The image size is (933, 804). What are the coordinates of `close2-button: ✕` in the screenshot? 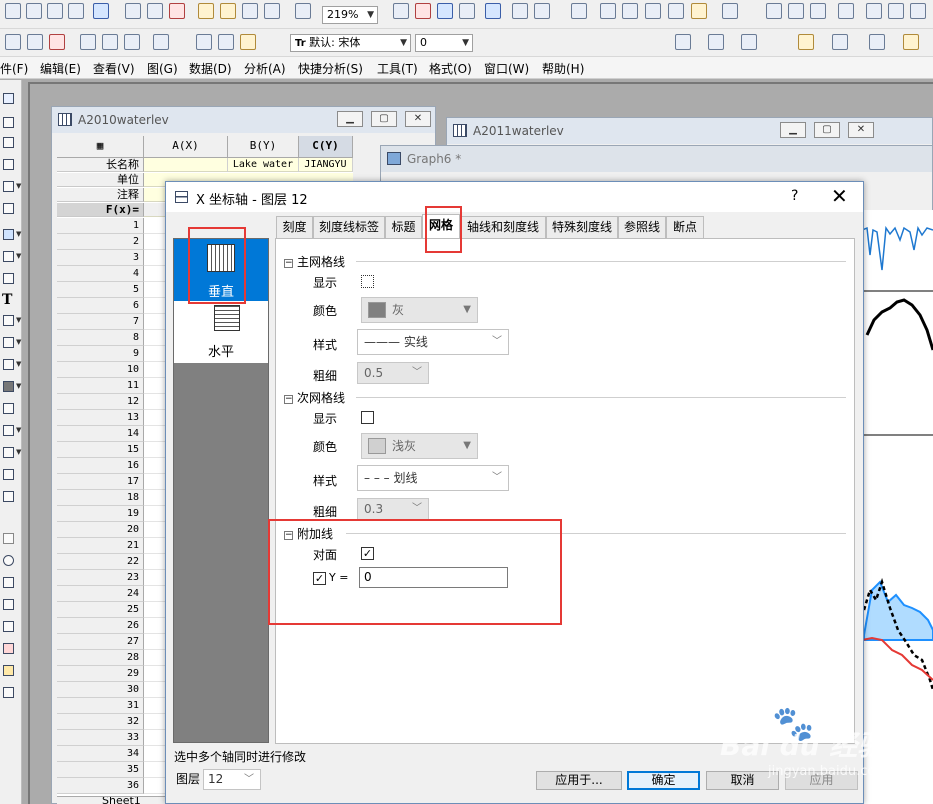 It's located at (861, 130).